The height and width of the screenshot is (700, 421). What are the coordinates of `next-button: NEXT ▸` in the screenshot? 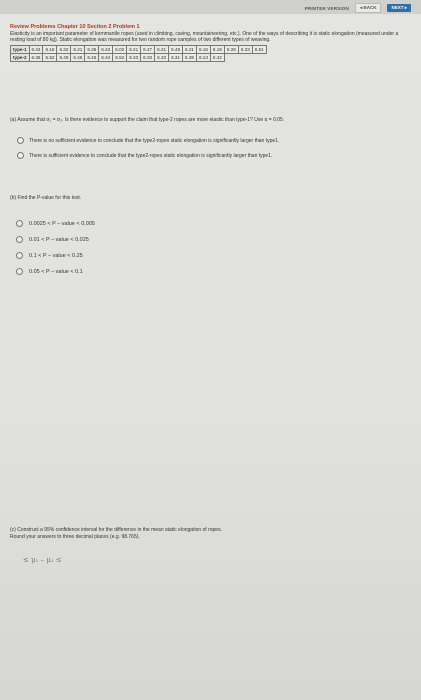 It's located at (399, 8).